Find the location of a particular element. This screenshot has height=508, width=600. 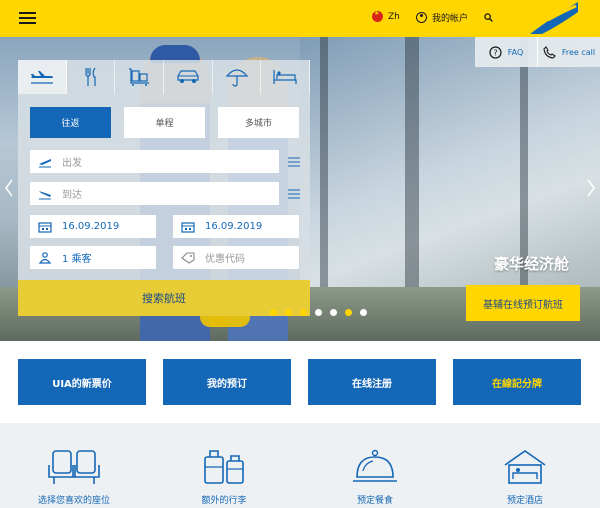

promo-code-field: 优惠代码 is located at coordinates (236, 257).